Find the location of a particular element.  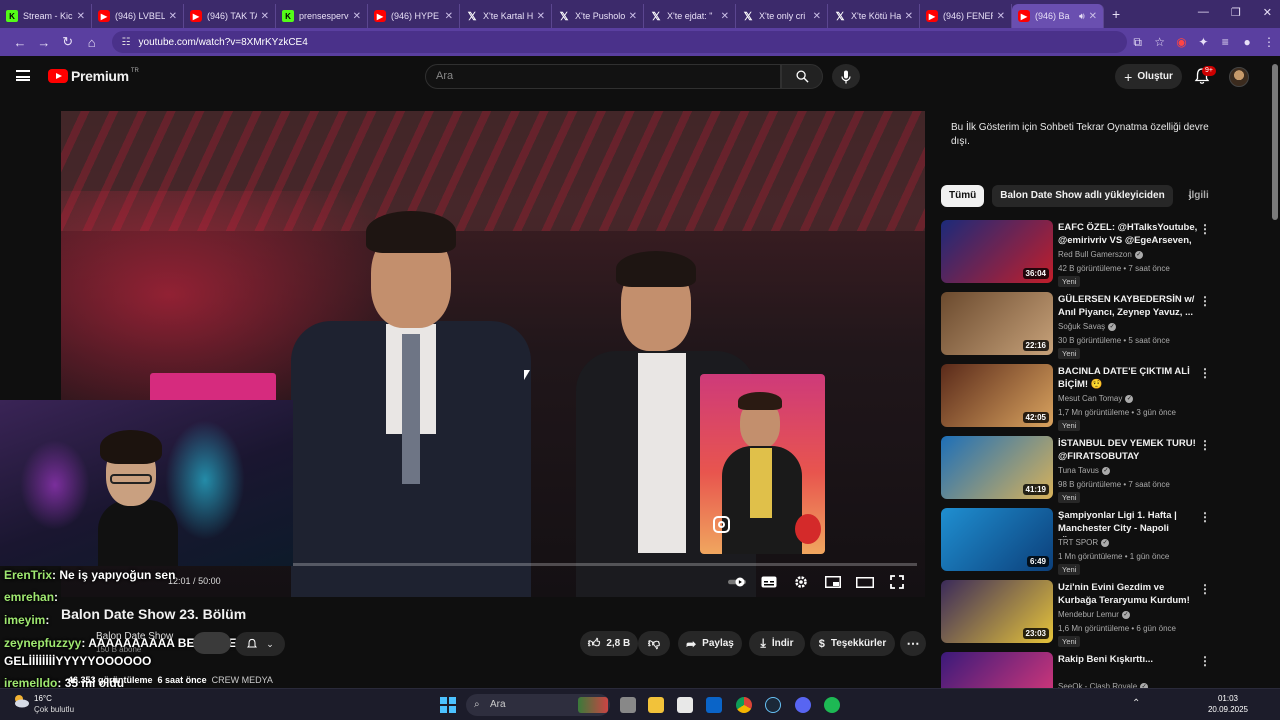

url-field: ☷ youtube.com/watch?v=8XMrKYzkCE4 is located at coordinates (619, 42).